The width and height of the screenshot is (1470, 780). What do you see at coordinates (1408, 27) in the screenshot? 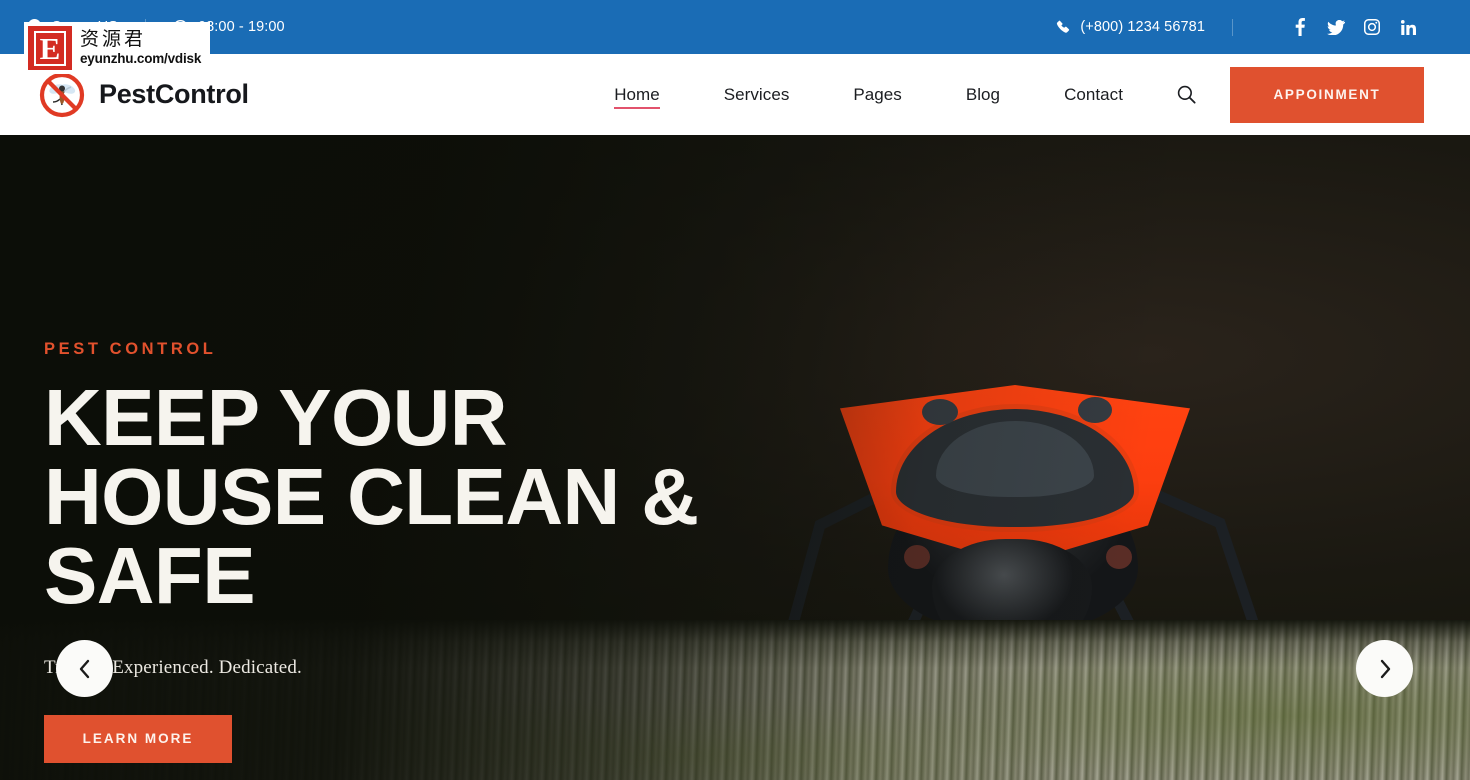
I see `linkedin-icon` at bounding box center [1408, 27].